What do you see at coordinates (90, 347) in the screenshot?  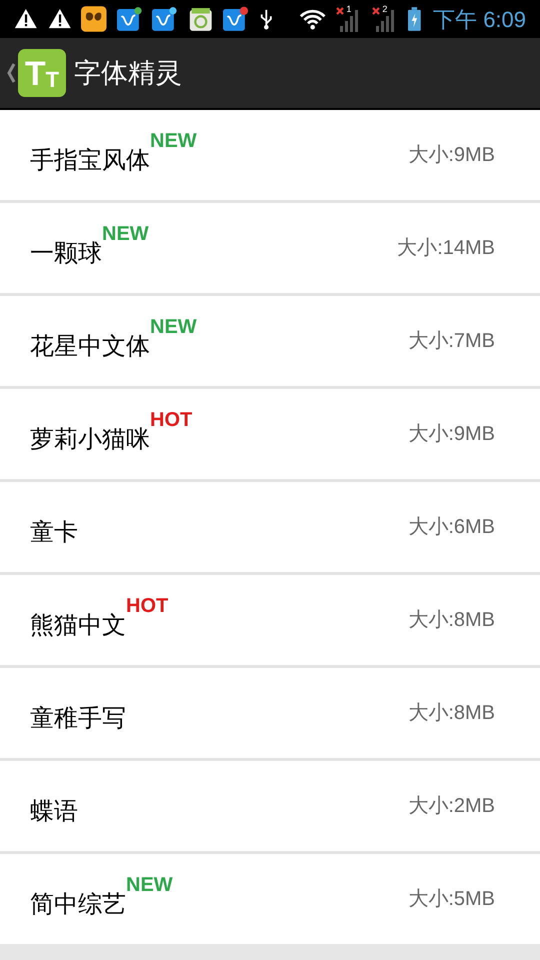 I see `font-name: 花星中文体` at bounding box center [90, 347].